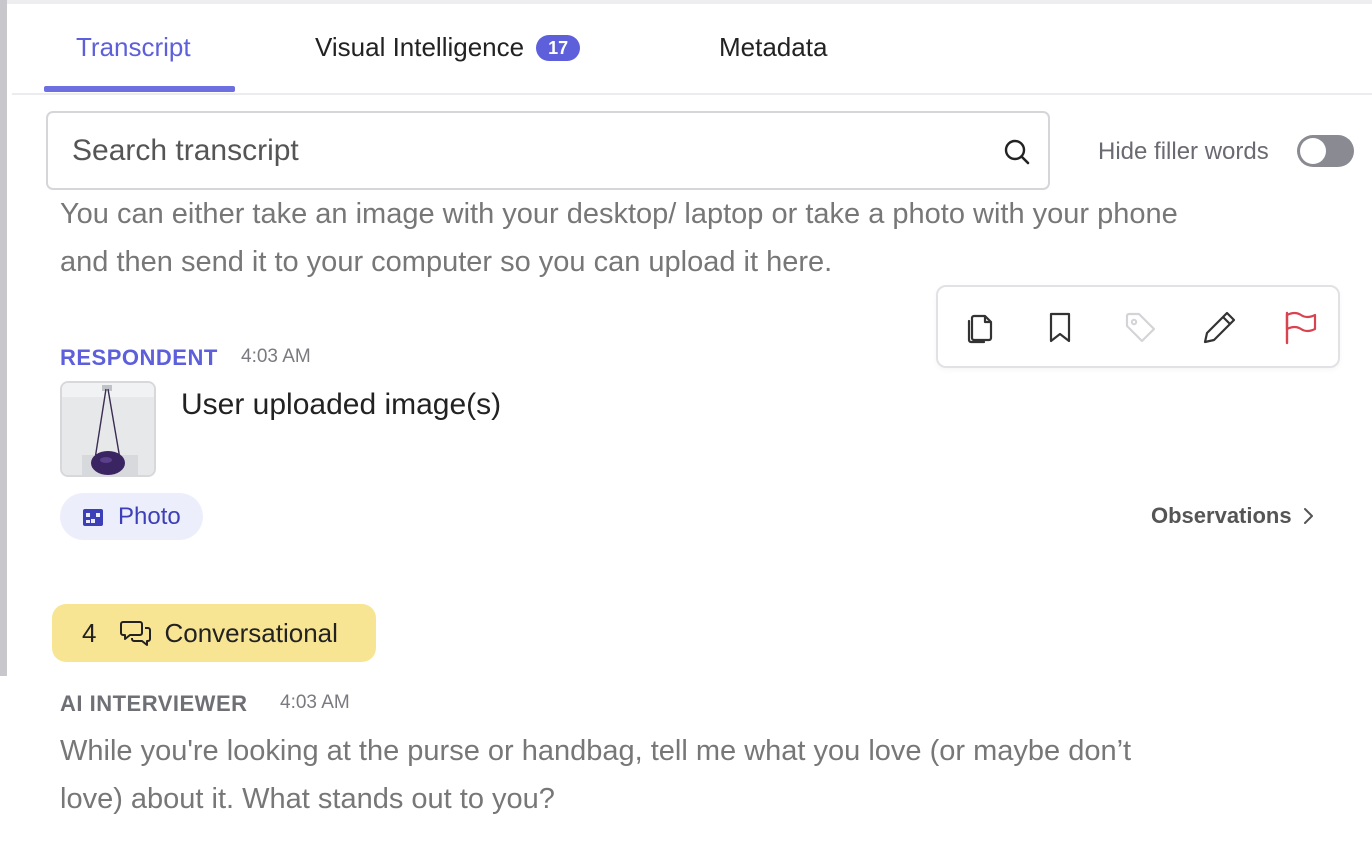 The image size is (1372, 866). I want to click on section-label: Conversational, so click(251, 632).